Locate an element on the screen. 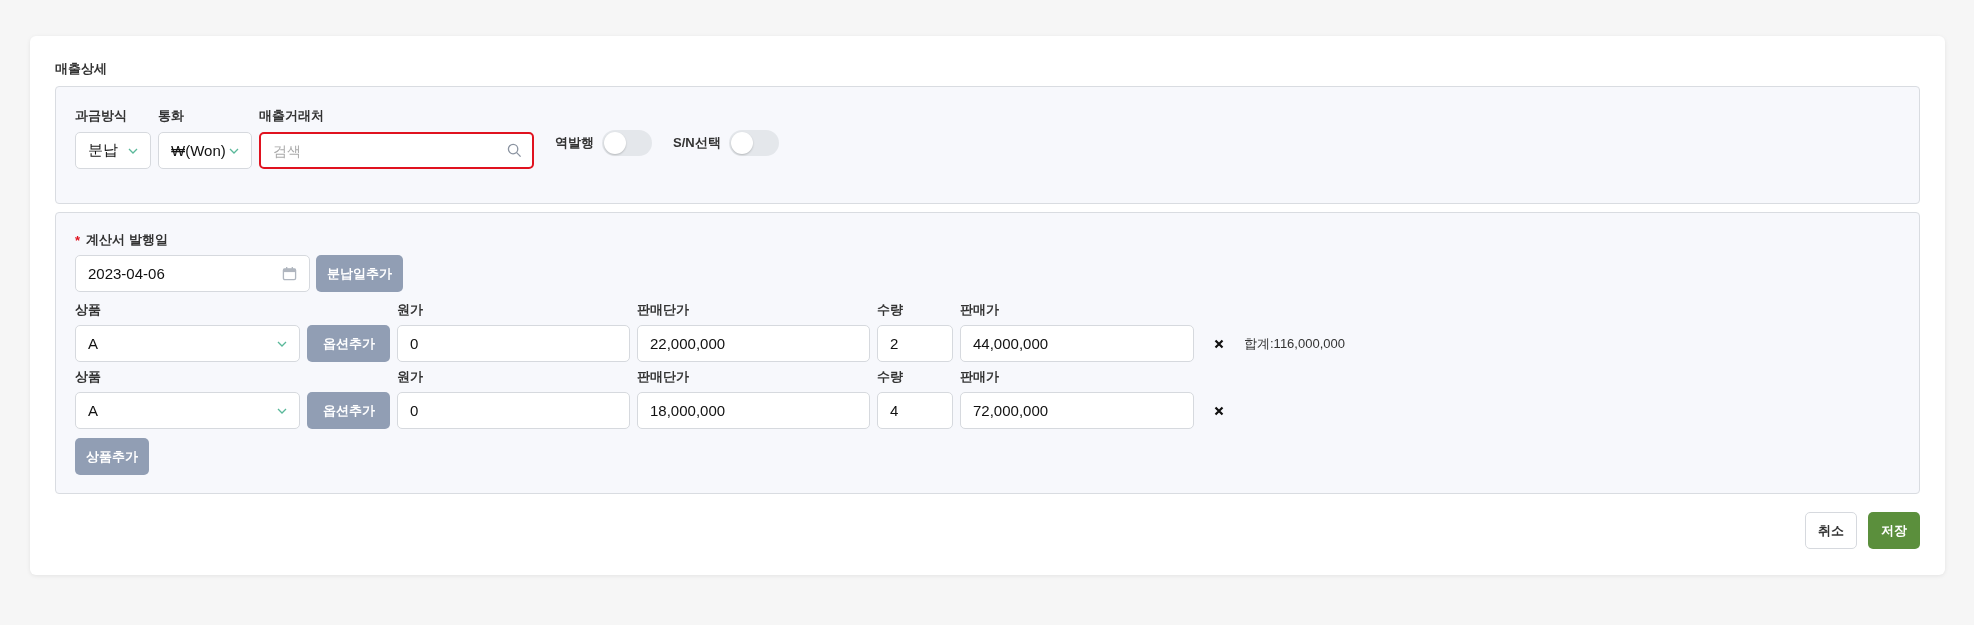  quantity-field: 4 is located at coordinates (915, 410).